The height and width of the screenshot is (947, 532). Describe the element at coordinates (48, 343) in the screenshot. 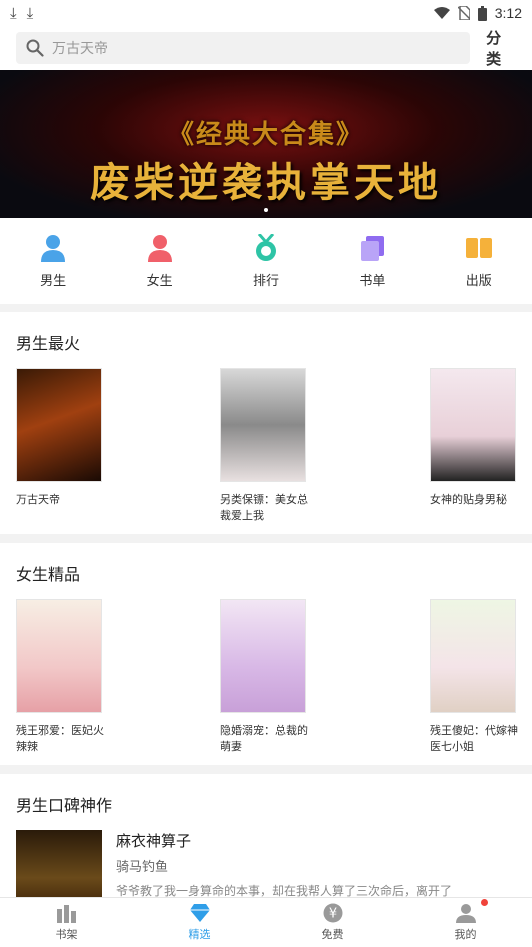

I see `section-title: 男生最火` at that location.